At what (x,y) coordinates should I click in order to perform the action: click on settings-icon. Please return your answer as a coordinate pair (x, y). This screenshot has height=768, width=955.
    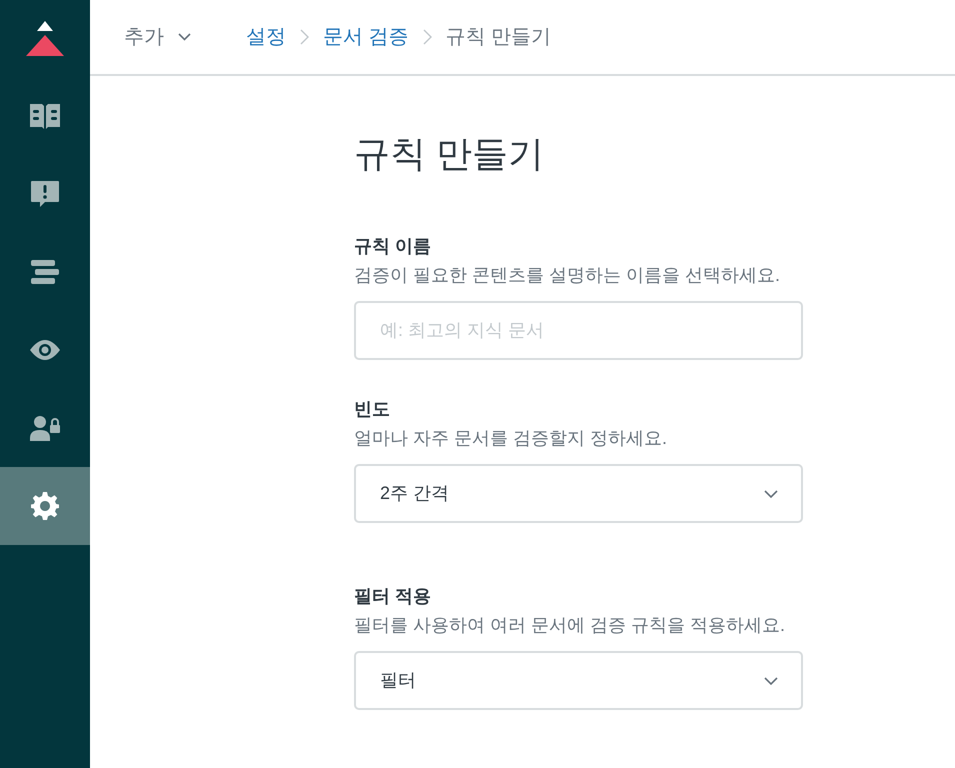
    Looking at the image, I should click on (45, 506).